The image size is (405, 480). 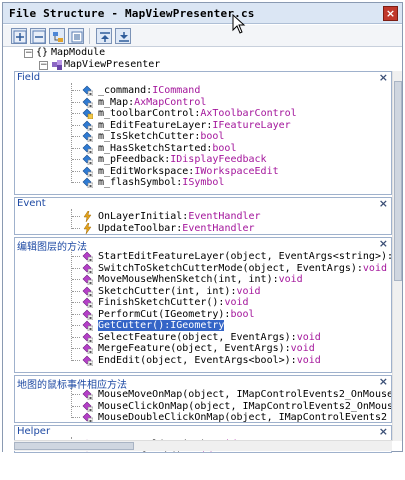 What do you see at coordinates (167, 148) in the screenshot?
I see `member-signature: m_HasSketchStarted:bool` at bounding box center [167, 148].